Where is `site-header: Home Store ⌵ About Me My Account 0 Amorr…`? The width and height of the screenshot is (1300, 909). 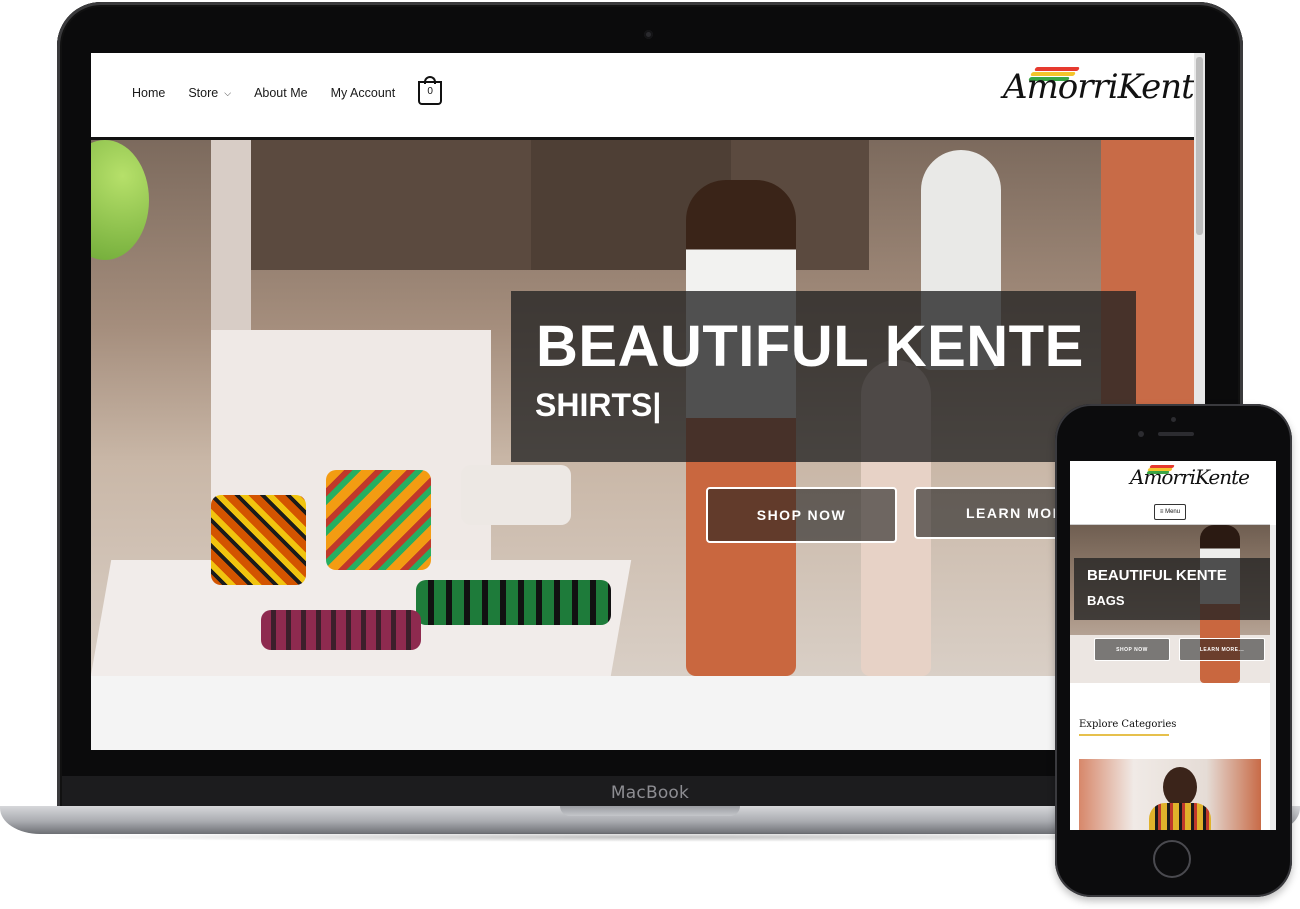 site-header: Home Store ⌵ About Me My Account 0 Amorr… is located at coordinates (648, 96).